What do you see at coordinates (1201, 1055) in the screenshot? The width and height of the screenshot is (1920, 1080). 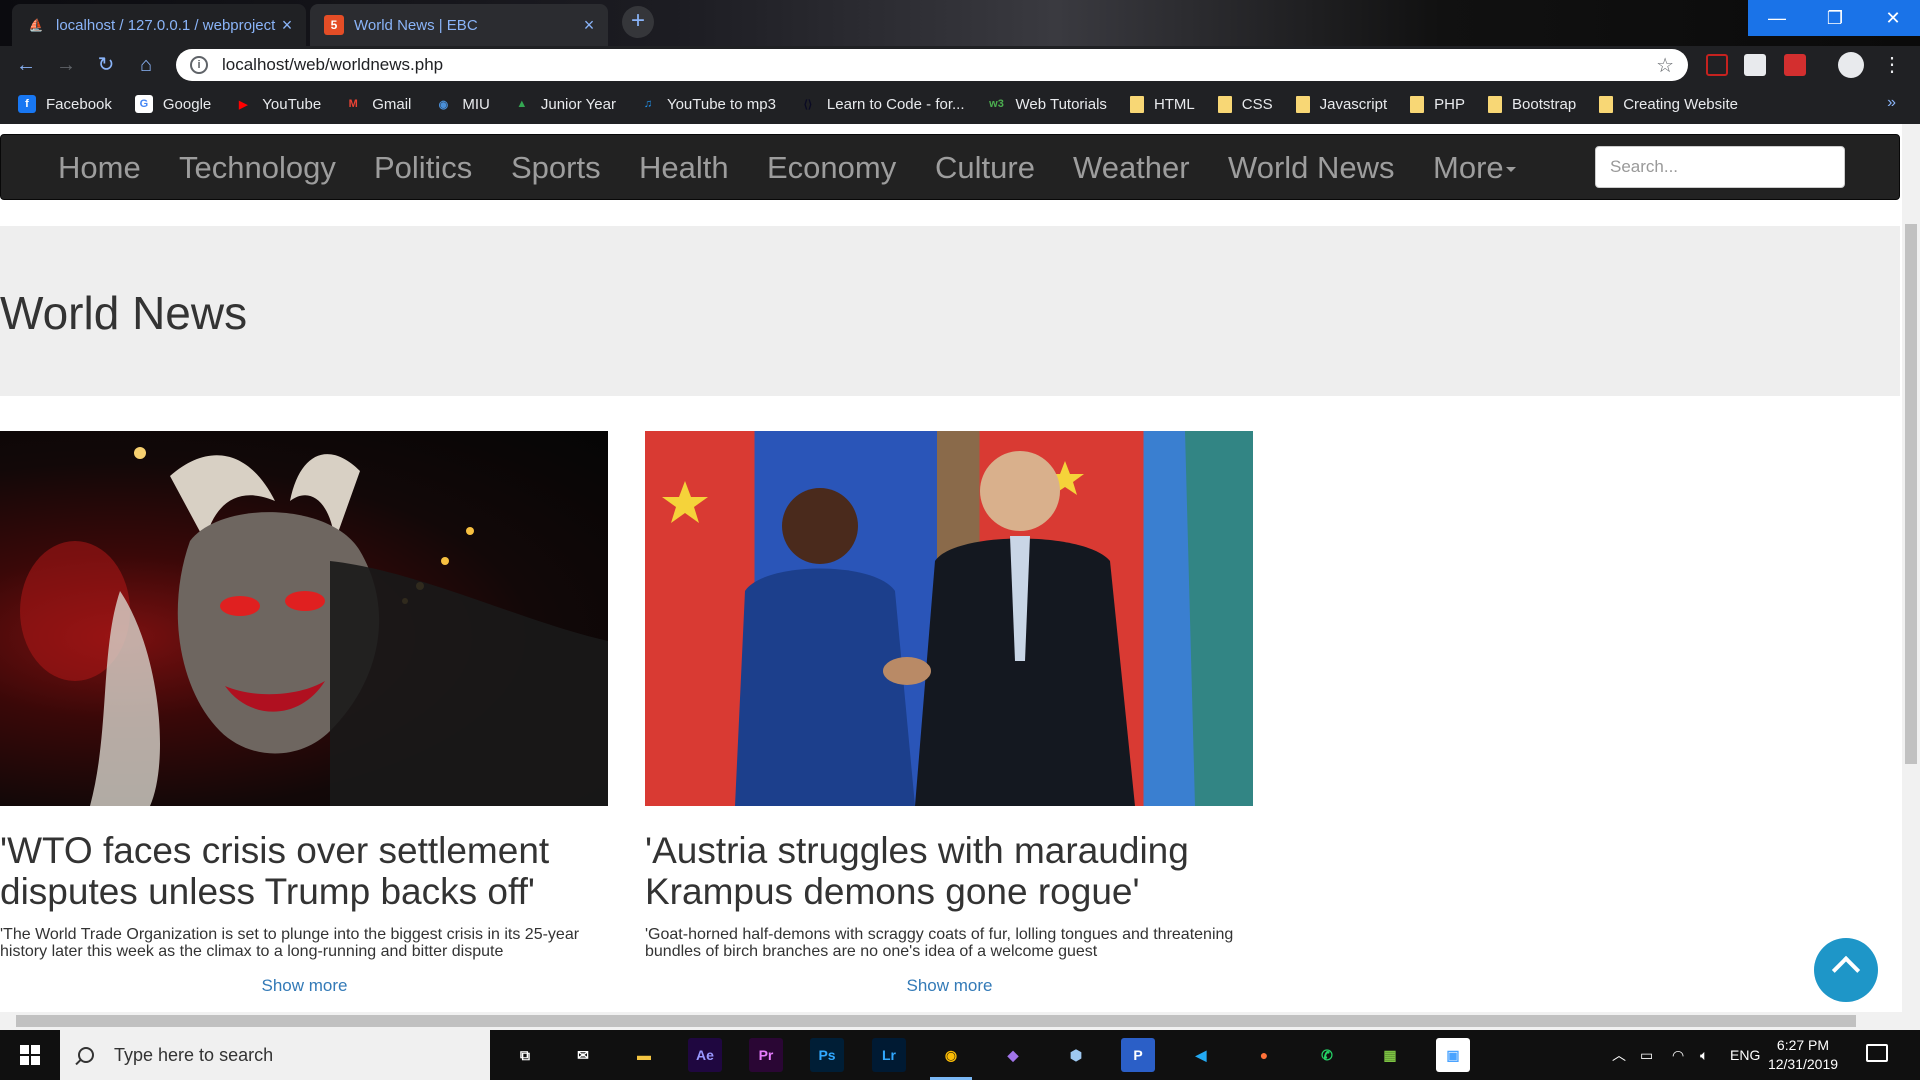 I see `vscode-icon: ◀` at bounding box center [1201, 1055].